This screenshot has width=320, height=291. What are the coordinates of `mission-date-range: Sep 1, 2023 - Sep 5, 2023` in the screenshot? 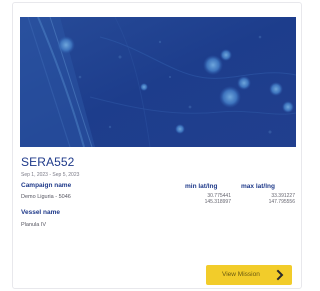 It's located at (50, 175).